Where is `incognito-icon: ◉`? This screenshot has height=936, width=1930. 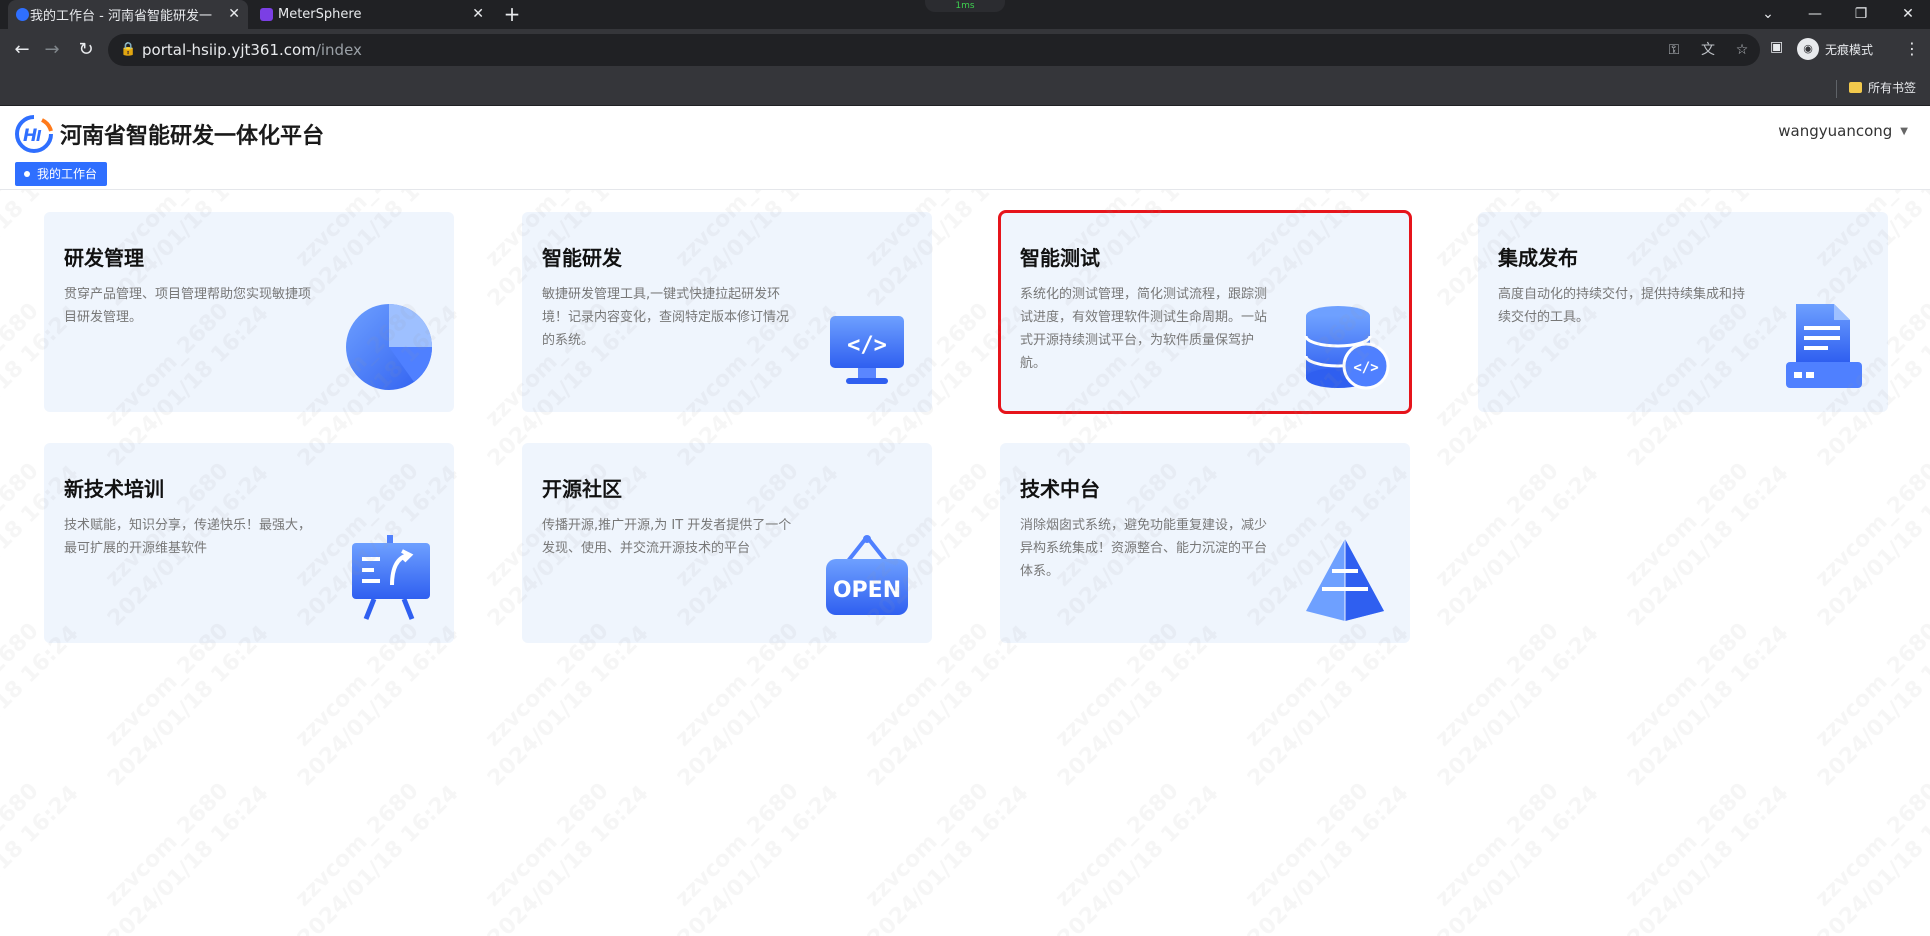 incognito-icon: ◉ is located at coordinates (1808, 49).